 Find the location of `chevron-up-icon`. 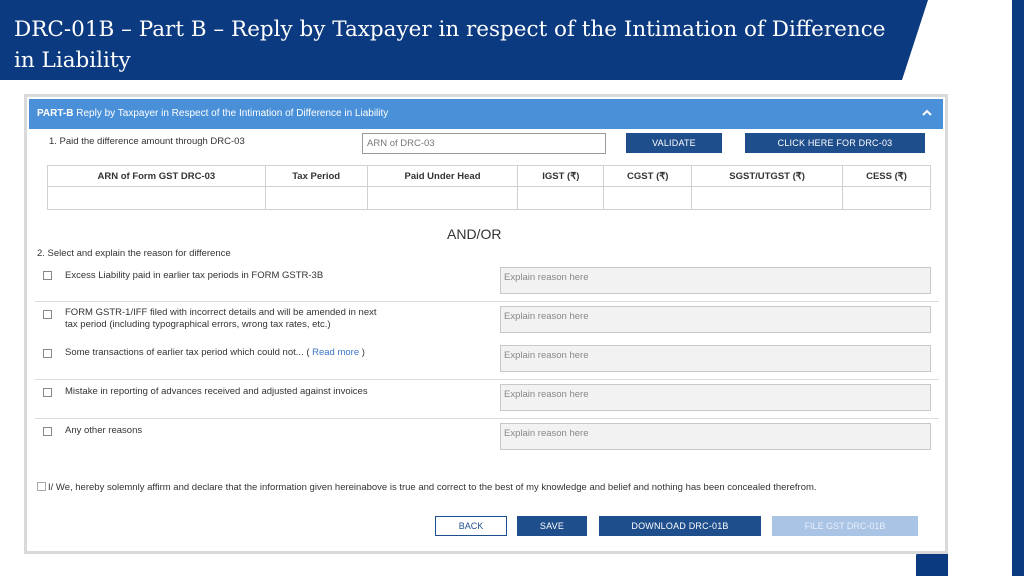

chevron-up-icon is located at coordinates (927, 113).